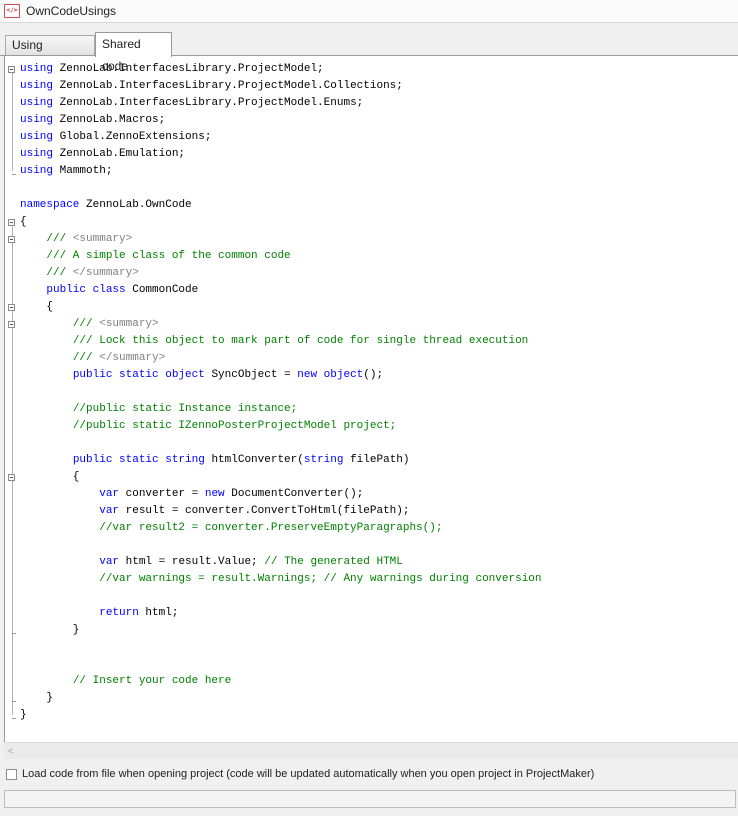 The width and height of the screenshot is (738, 816). Describe the element at coordinates (371, 613) in the screenshot. I see `code-line: return html;` at that location.